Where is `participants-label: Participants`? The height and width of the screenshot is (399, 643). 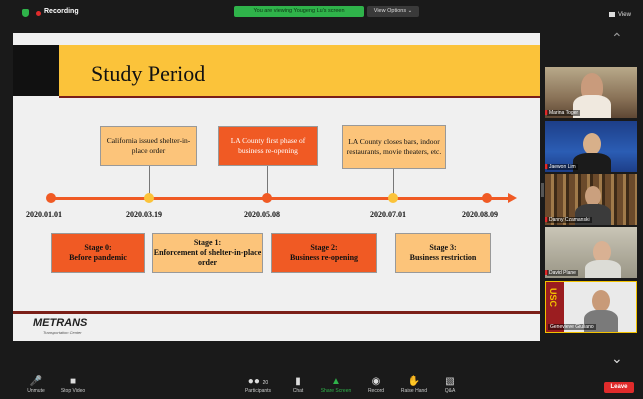
participants-label: Participants is located at coordinates (258, 391).